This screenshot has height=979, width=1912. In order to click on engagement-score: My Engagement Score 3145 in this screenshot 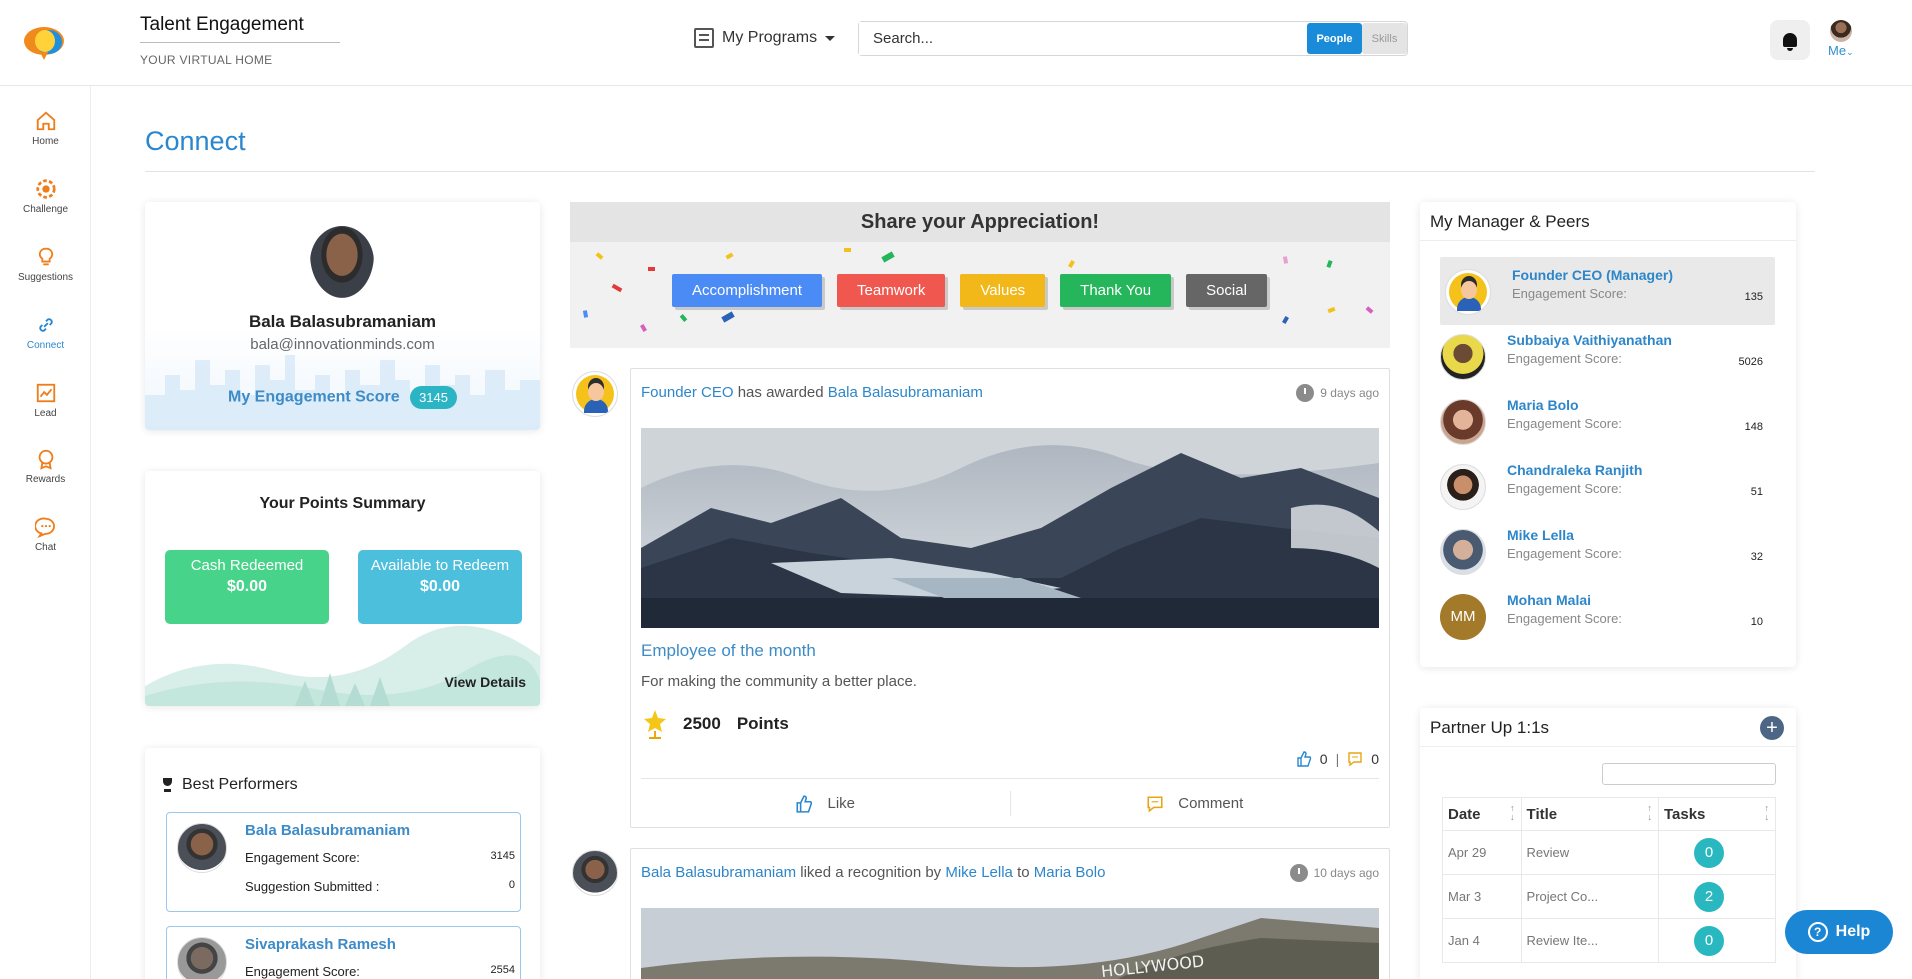, I will do `click(342, 397)`.